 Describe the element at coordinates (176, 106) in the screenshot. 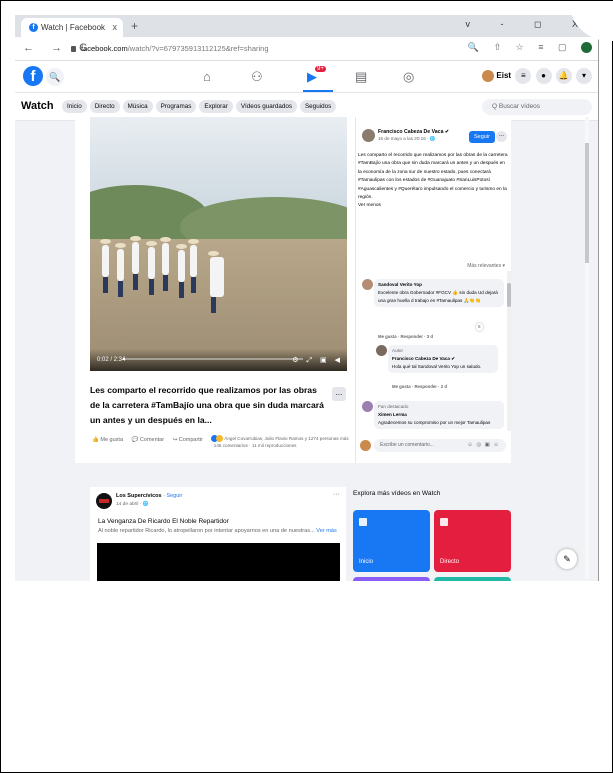

I see `tab-programas: Programas` at that location.